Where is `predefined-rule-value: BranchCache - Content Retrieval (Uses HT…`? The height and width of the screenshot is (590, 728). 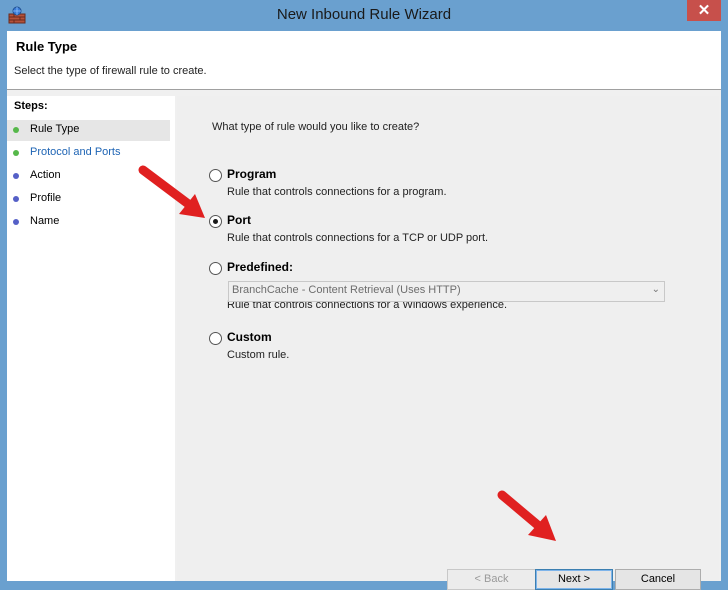 predefined-rule-value: BranchCache - Content Retrieval (Uses HT… is located at coordinates (346, 290).